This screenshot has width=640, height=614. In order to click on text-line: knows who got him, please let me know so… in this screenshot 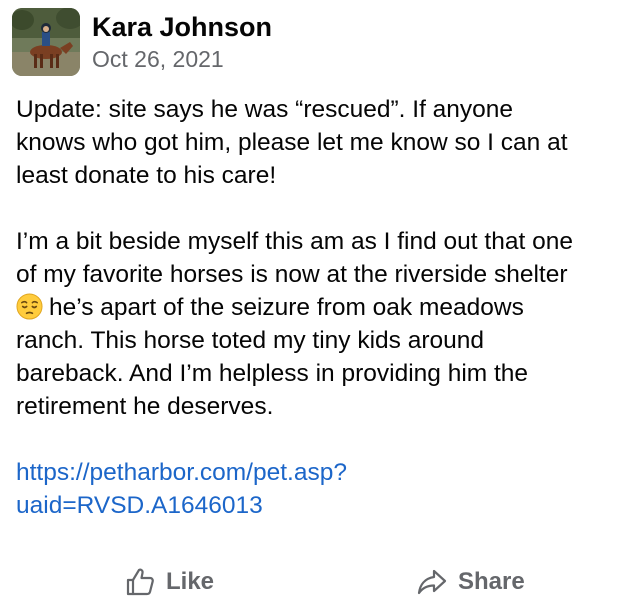, I will do `click(292, 142)`.